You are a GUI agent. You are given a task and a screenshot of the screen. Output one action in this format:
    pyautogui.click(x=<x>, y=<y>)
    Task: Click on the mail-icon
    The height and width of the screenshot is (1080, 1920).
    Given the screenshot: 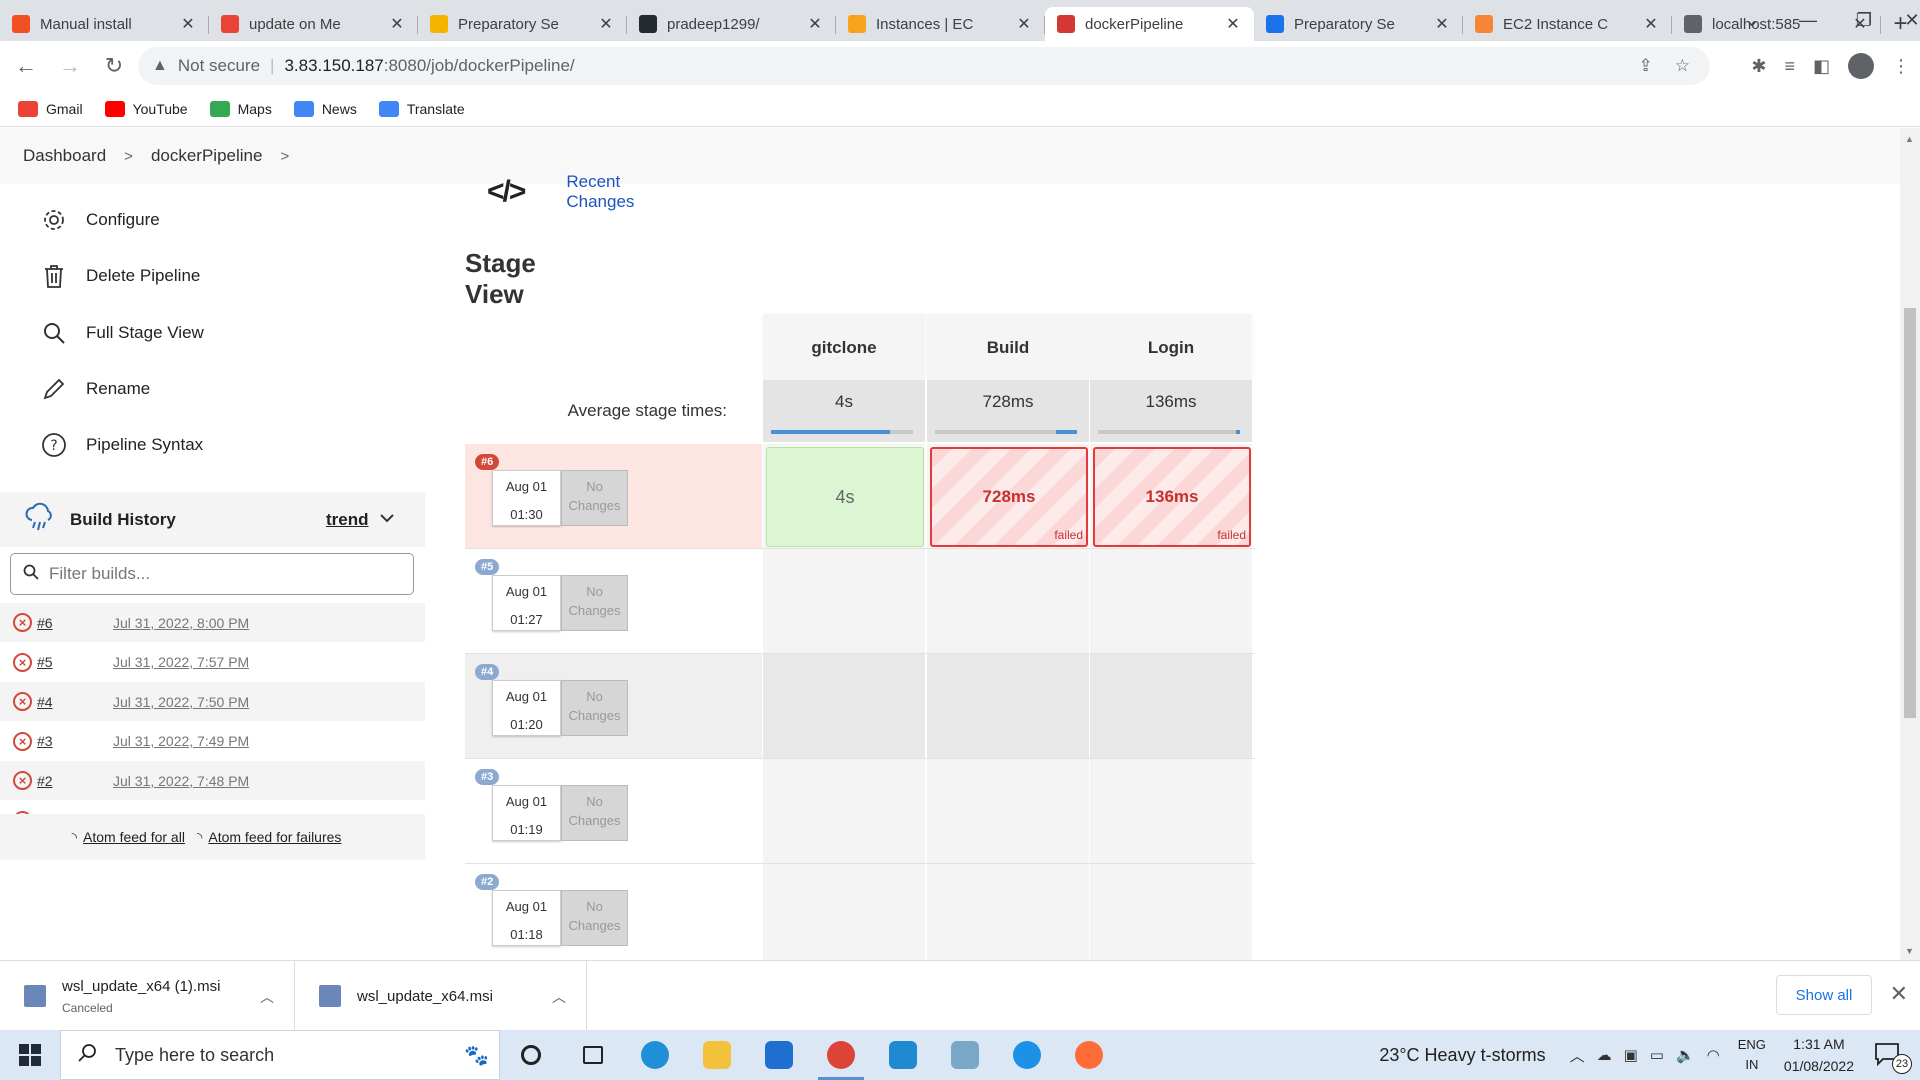 What is the action you would take?
    pyautogui.click(x=779, y=1055)
    